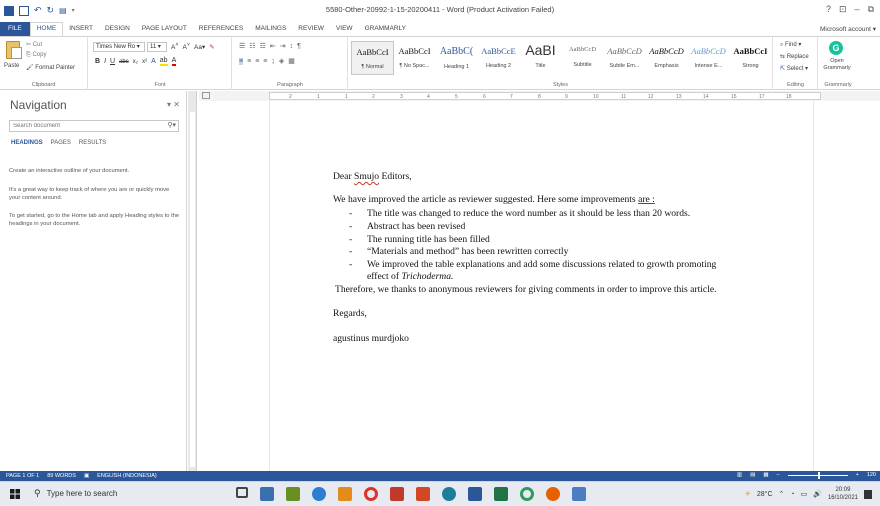 This screenshot has height=506, width=880. Describe the element at coordinates (871, 475) in the screenshot. I see `zoom-level: 120` at that location.